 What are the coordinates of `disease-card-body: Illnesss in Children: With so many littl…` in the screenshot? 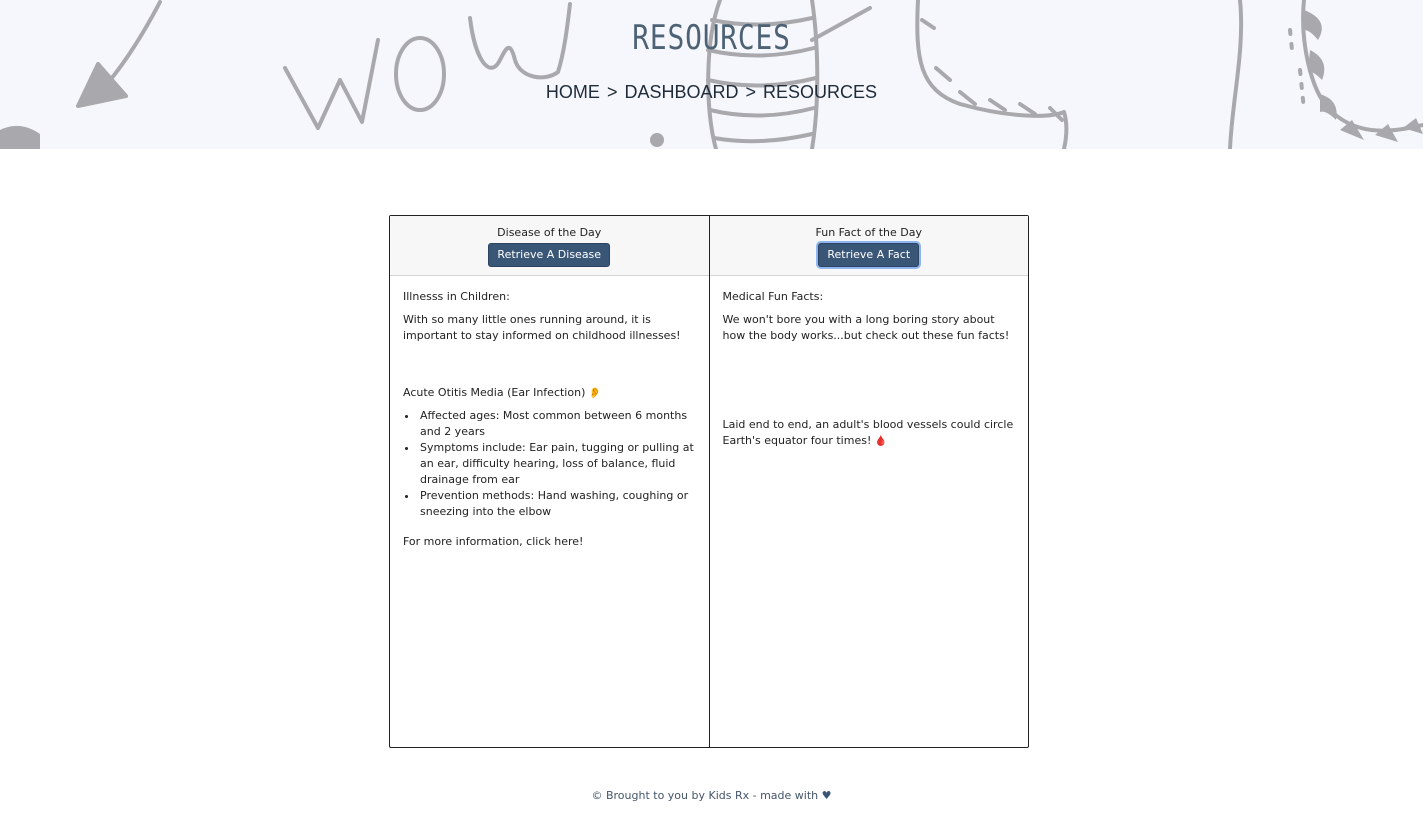 It's located at (549, 413).